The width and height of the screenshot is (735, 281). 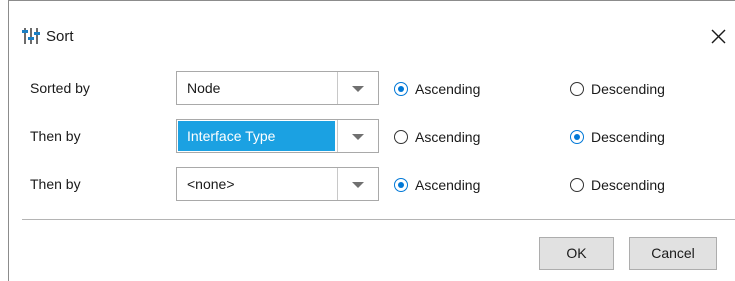 I want to click on sort-row-1: Sorted by Node Ascending Descending, so click(x=372, y=89).